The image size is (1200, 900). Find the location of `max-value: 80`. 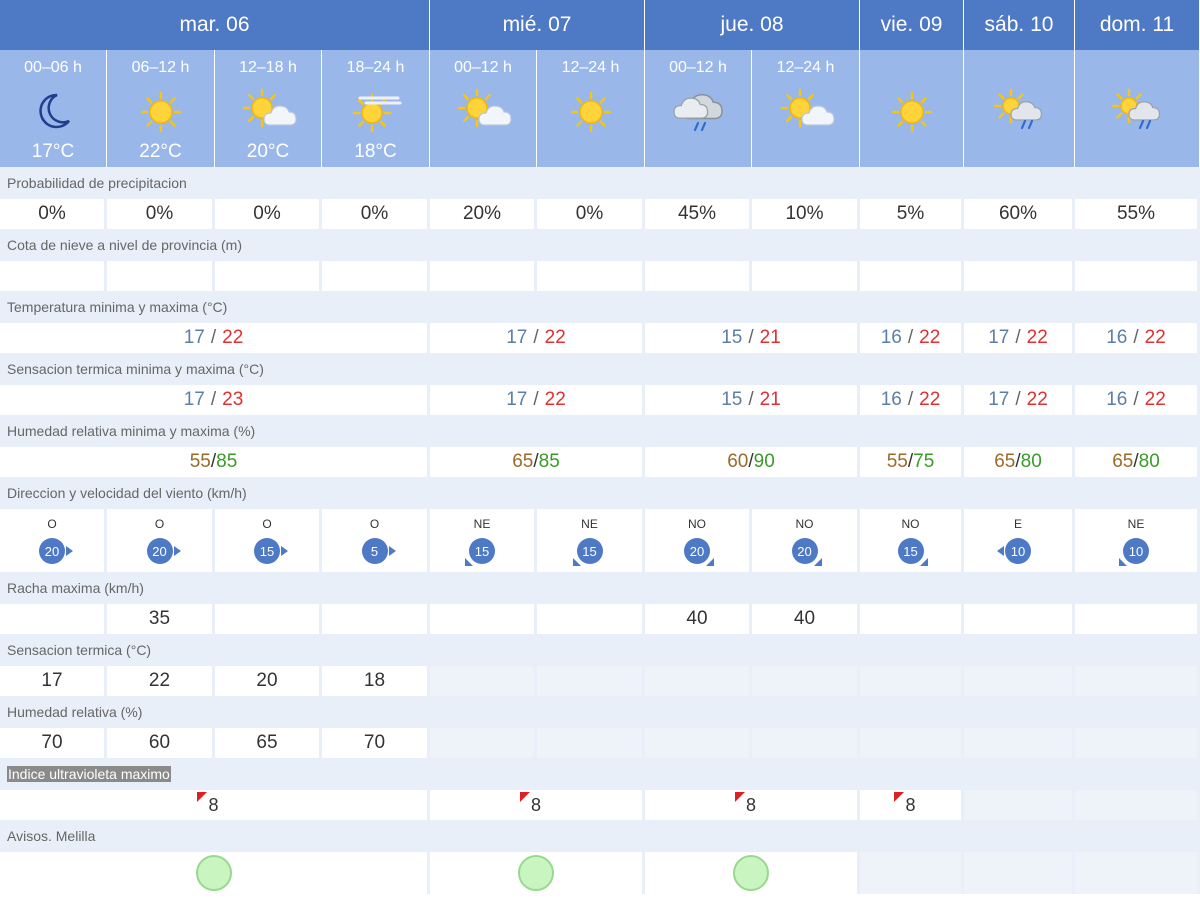

max-value: 80 is located at coordinates (1149, 461).